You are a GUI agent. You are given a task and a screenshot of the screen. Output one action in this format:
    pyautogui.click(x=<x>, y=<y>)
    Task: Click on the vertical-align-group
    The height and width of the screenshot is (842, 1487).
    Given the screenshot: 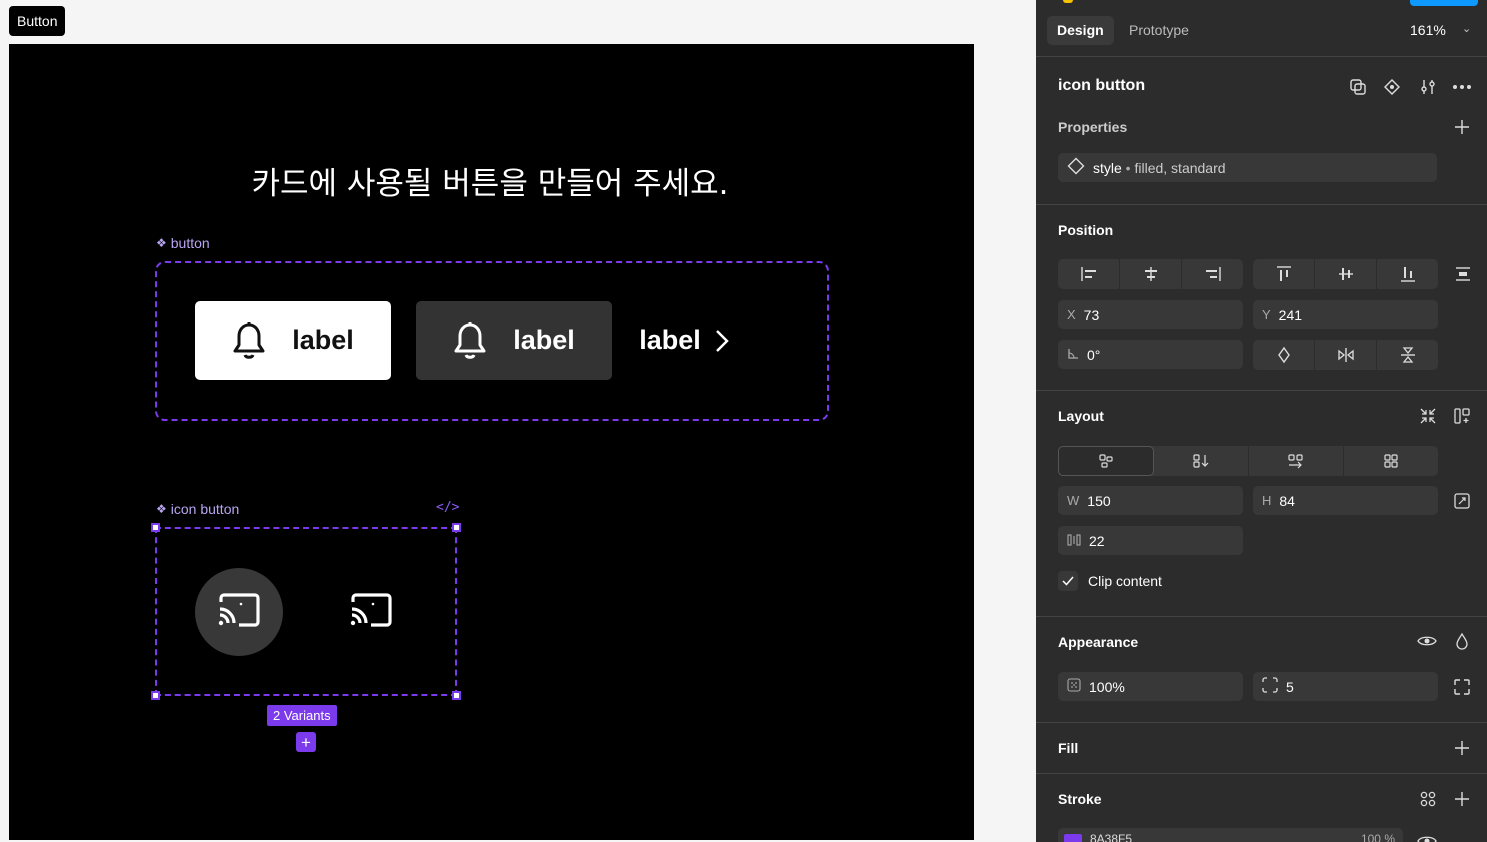 What is the action you would take?
    pyautogui.click(x=1345, y=274)
    